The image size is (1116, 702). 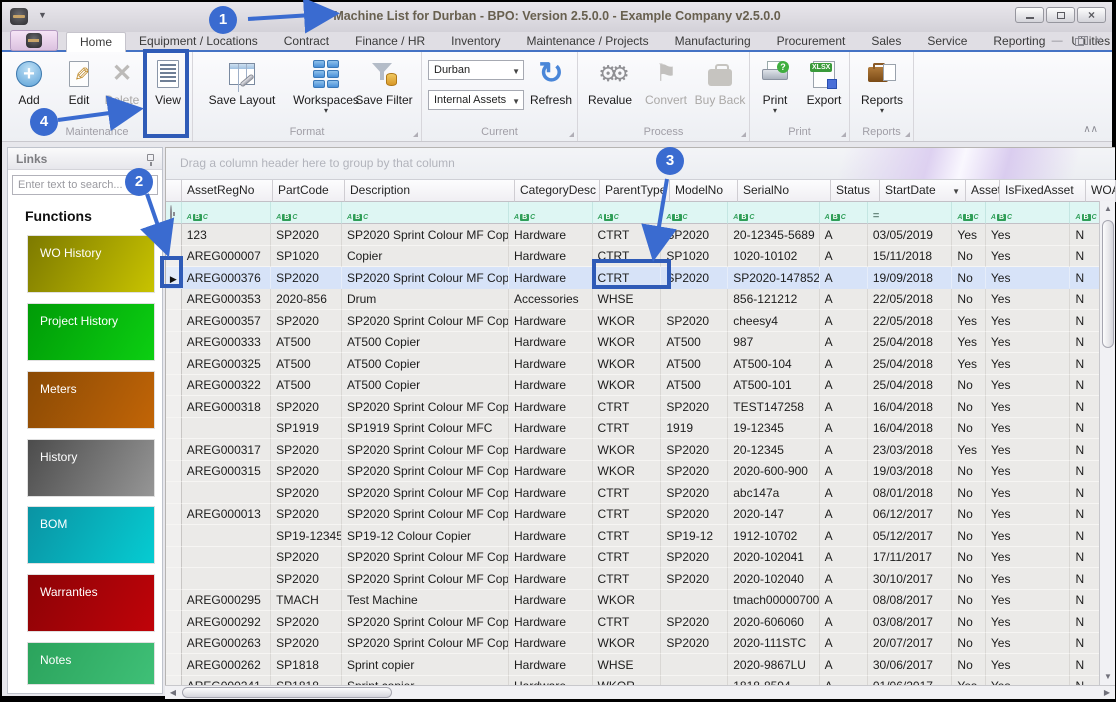 What do you see at coordinates (910, 600) in the screenshot?
I see `grid-cell: 08/08/2017` at bounding box center [910, 600].